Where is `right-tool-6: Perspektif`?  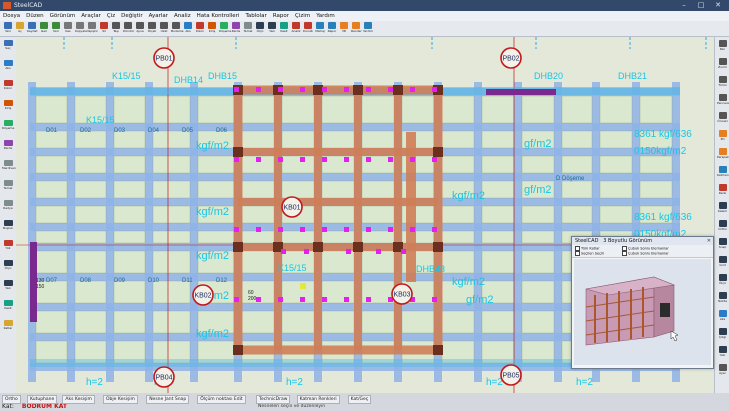 right-tool-6: Perspektif is located at coordinates (723, 153).